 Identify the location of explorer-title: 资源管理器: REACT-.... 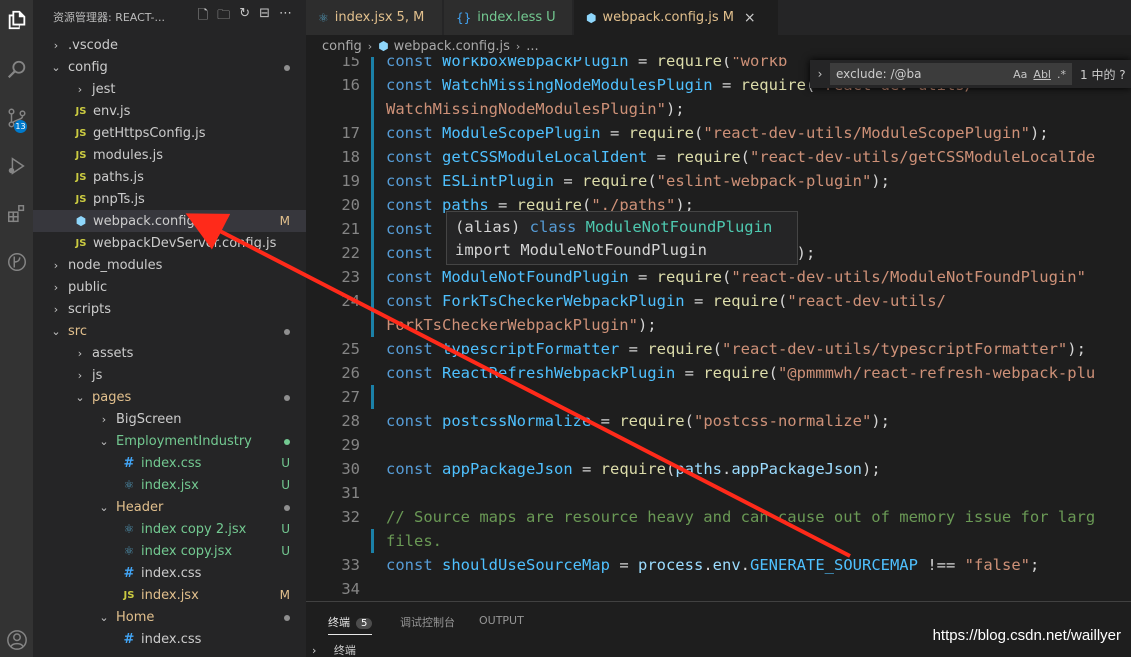
(109, 17).